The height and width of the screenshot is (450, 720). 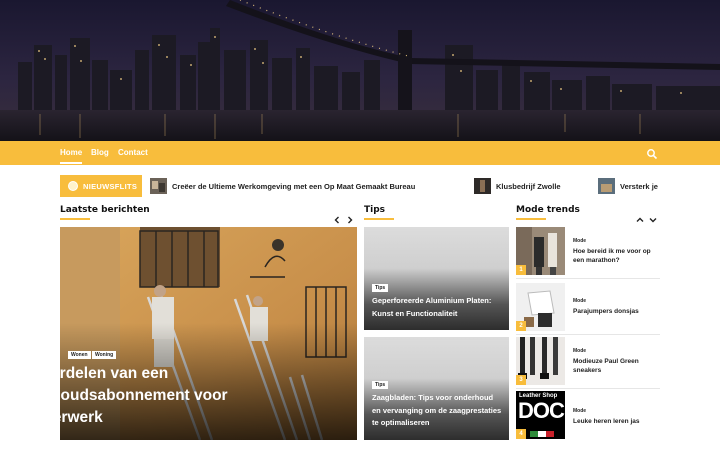 What do you see at coordinates (652, 153) in the screenshot?
I see `search-icon` at bounding box center [652, 153].